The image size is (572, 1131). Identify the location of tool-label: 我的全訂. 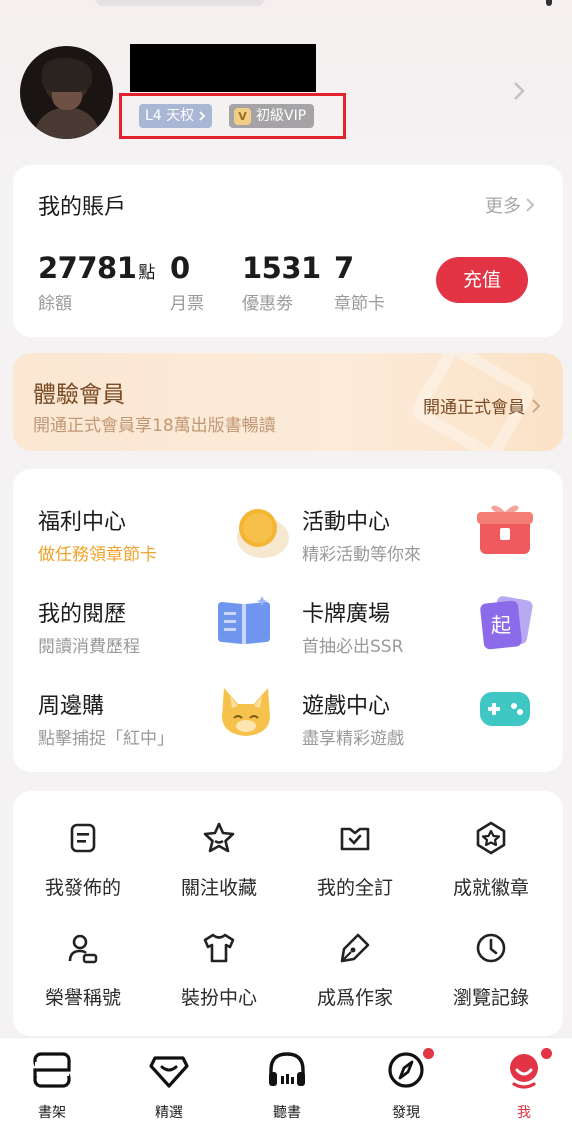
(354, 888).